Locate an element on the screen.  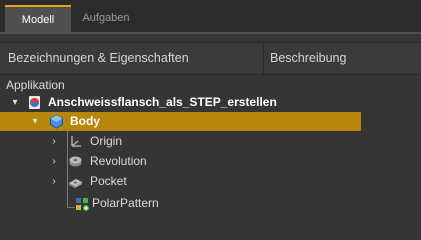
column-header-description: Beschreibung is located at coordinates (308, 58).